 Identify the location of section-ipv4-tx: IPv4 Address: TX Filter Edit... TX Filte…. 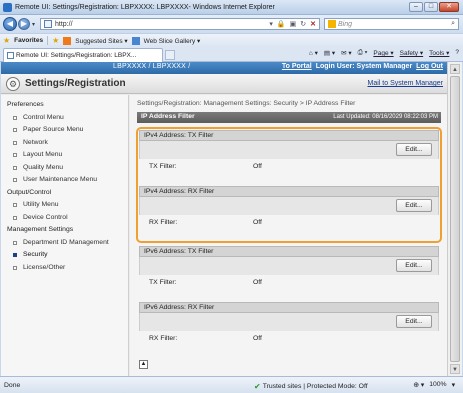
(289, 152).